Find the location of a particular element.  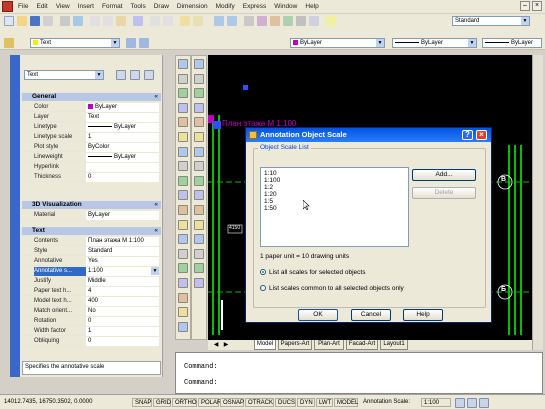

property-row-text: Width factor 1 is located at coordinates (91, 331).